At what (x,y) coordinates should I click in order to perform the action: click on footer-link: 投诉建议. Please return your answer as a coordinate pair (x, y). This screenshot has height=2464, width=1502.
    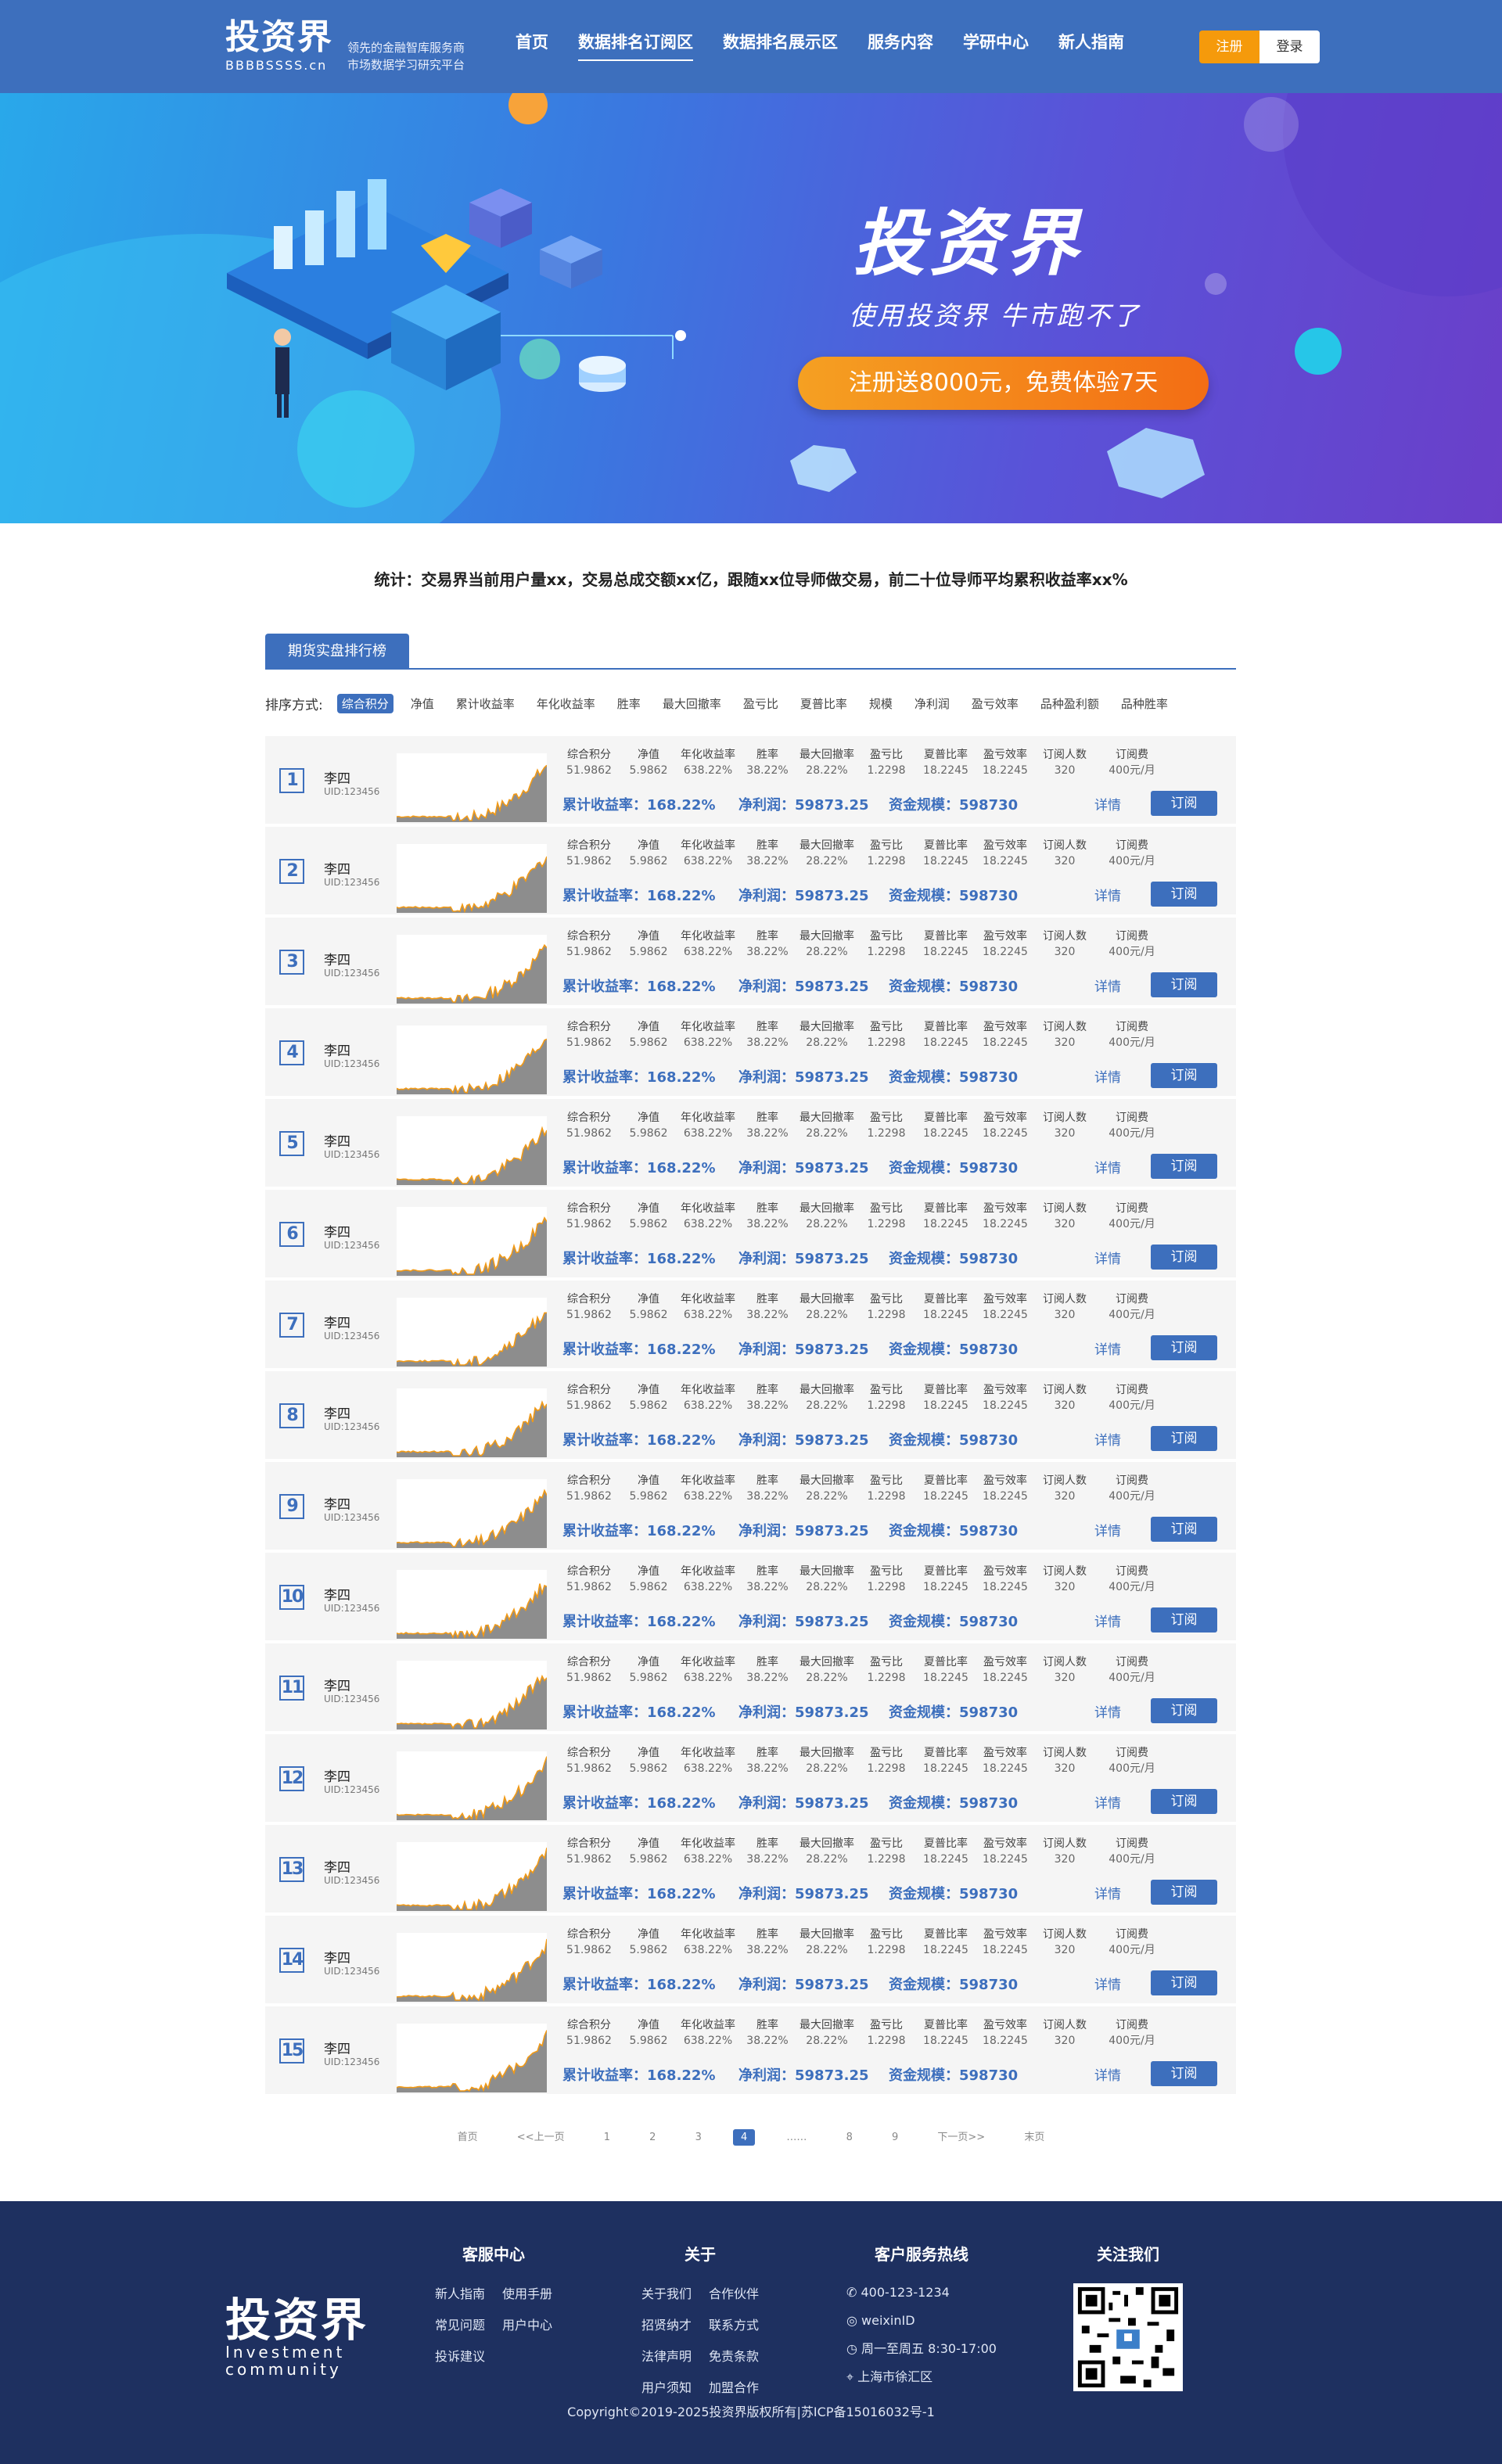
    Looking at the image, I should click on (460, 2355).